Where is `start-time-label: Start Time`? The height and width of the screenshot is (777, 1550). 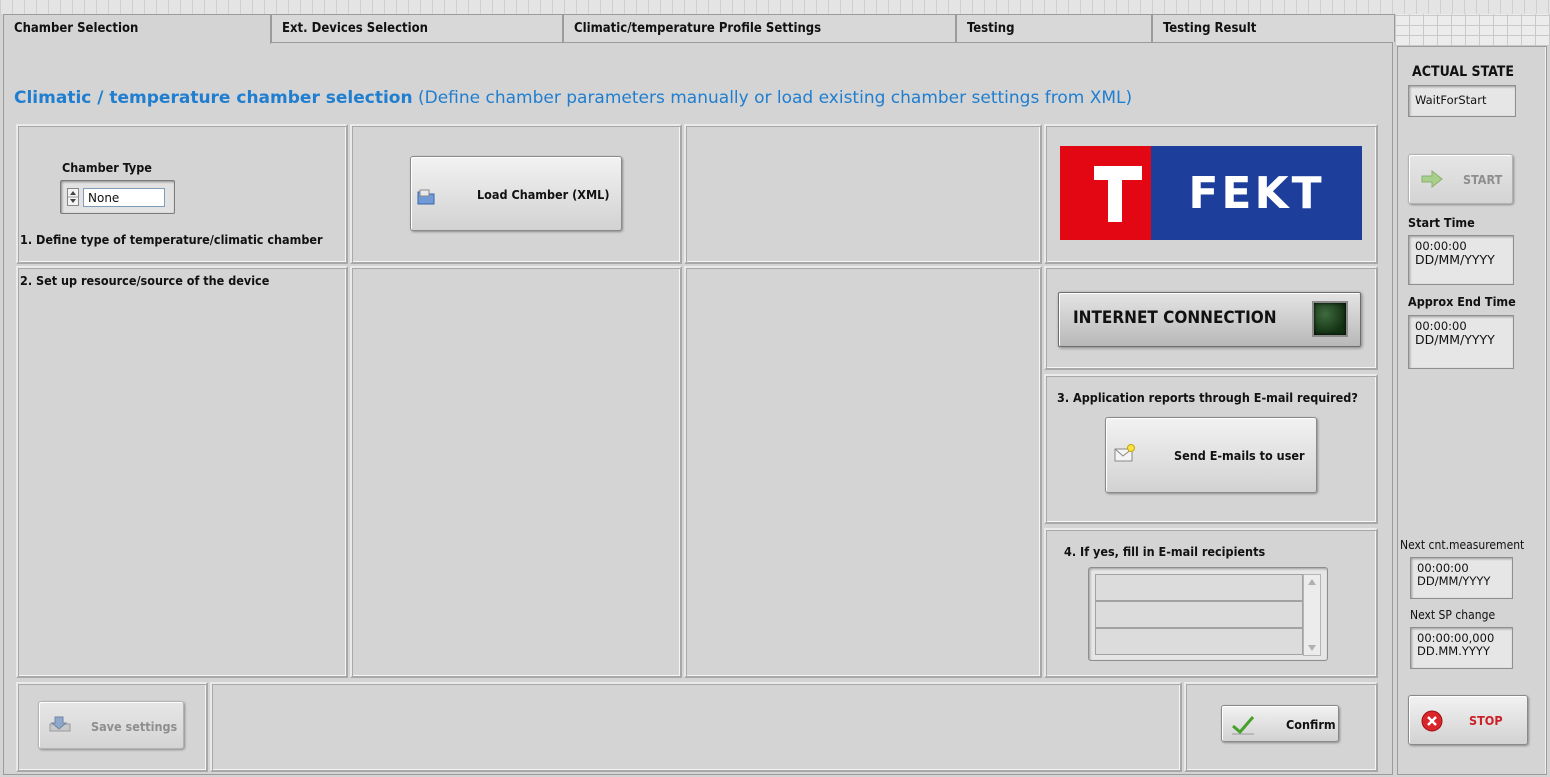 start-time-label: Start Time is located at coordinates (1441, 222).